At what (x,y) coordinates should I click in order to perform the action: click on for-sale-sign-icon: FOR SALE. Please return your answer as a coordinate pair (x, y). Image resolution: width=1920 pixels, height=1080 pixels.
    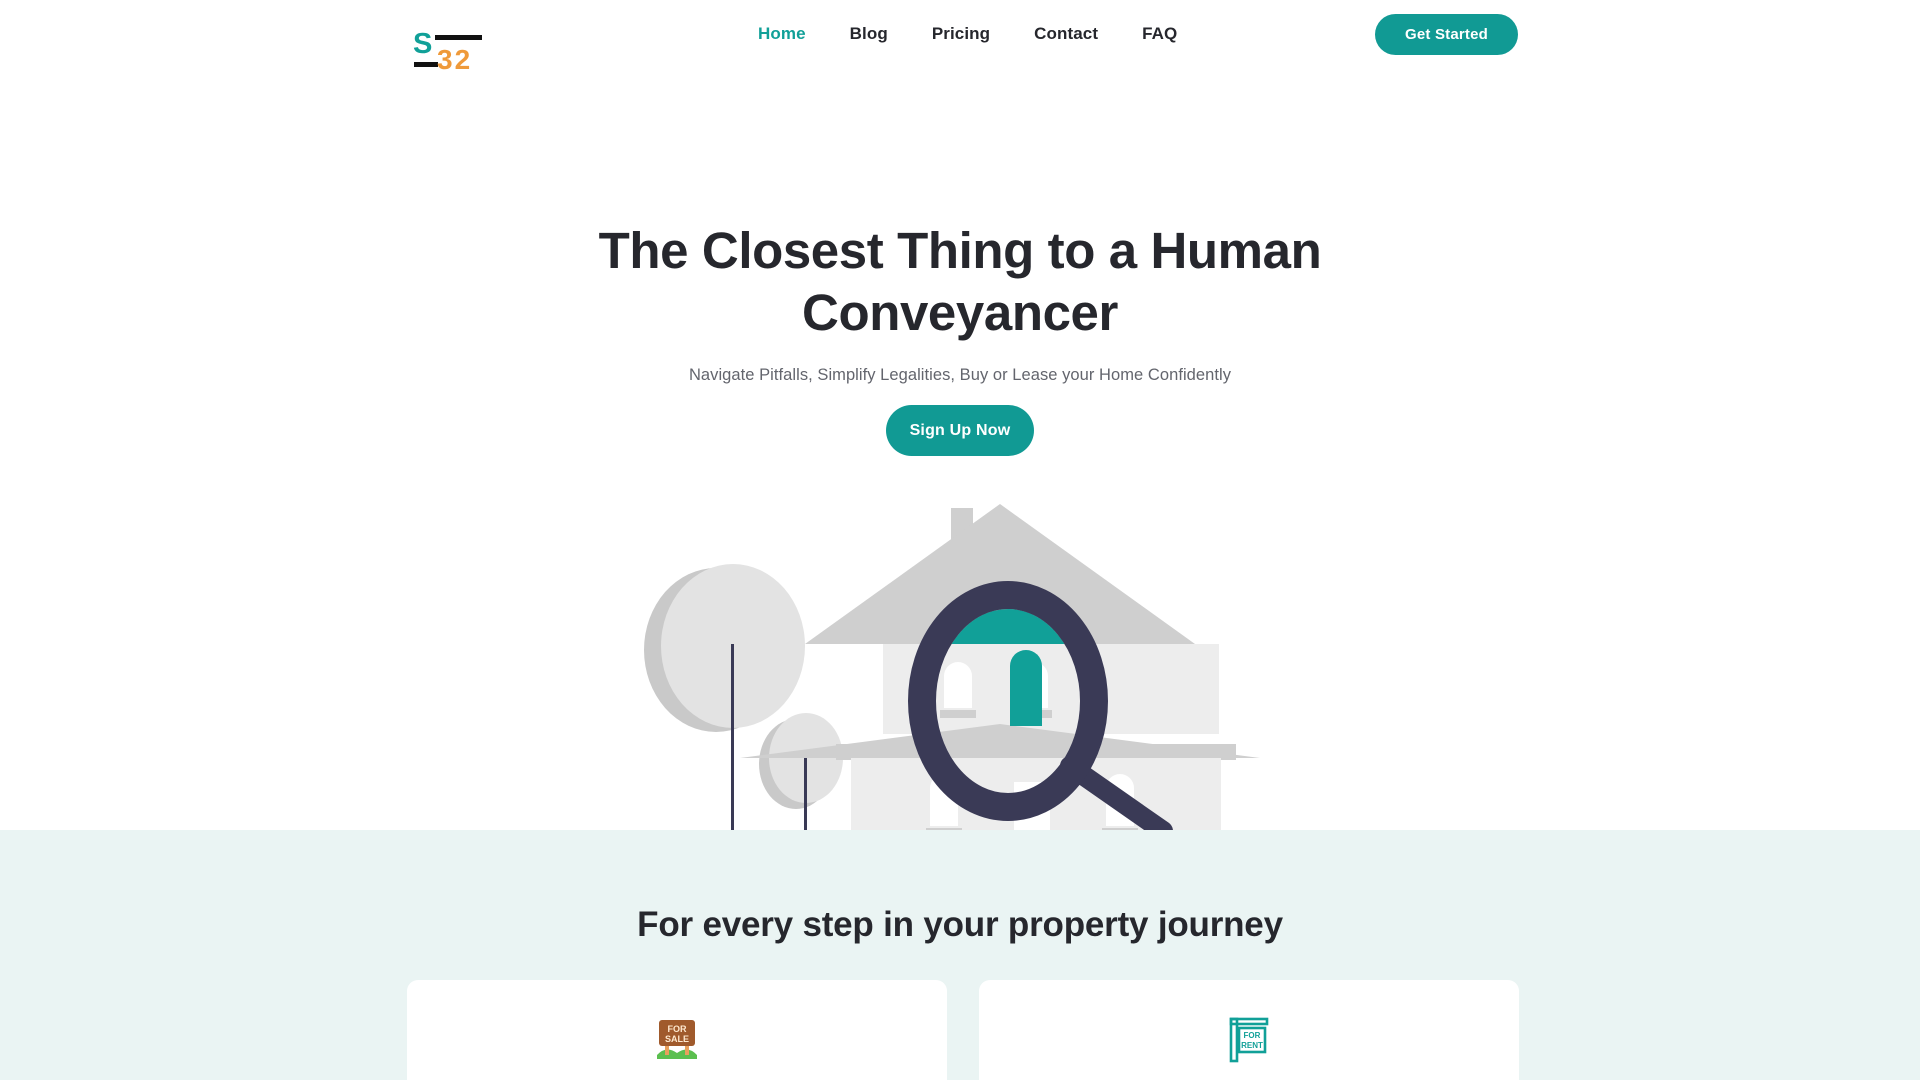
    Looking at the image, I should click on (677, 1039).